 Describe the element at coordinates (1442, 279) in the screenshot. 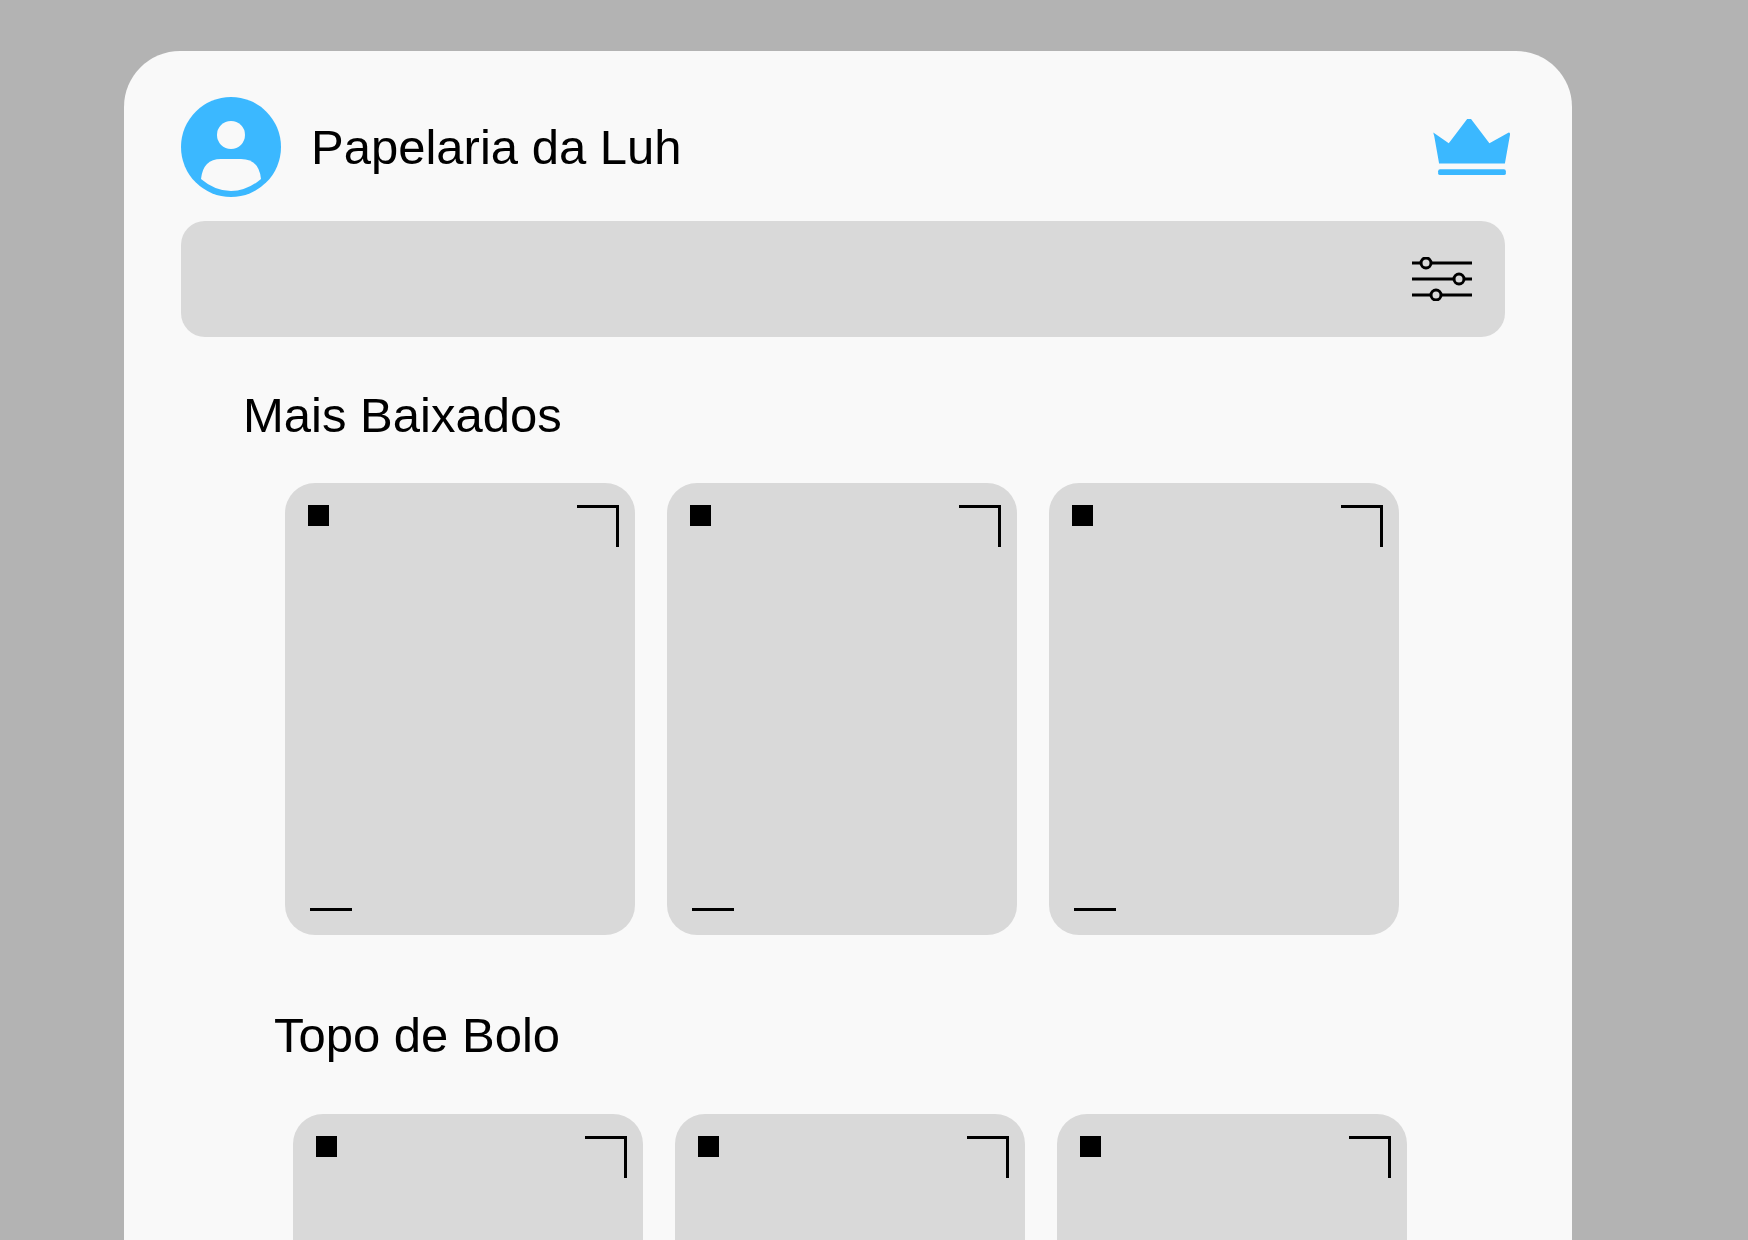

I see `filter-icon` at that location.